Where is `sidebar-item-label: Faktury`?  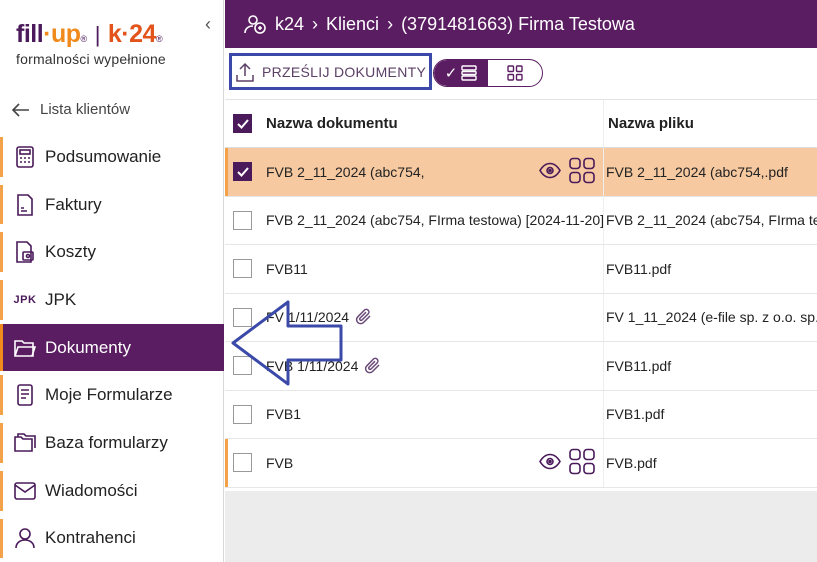
sidebar-item-label: Faktury is located at coordinates (73, 204).